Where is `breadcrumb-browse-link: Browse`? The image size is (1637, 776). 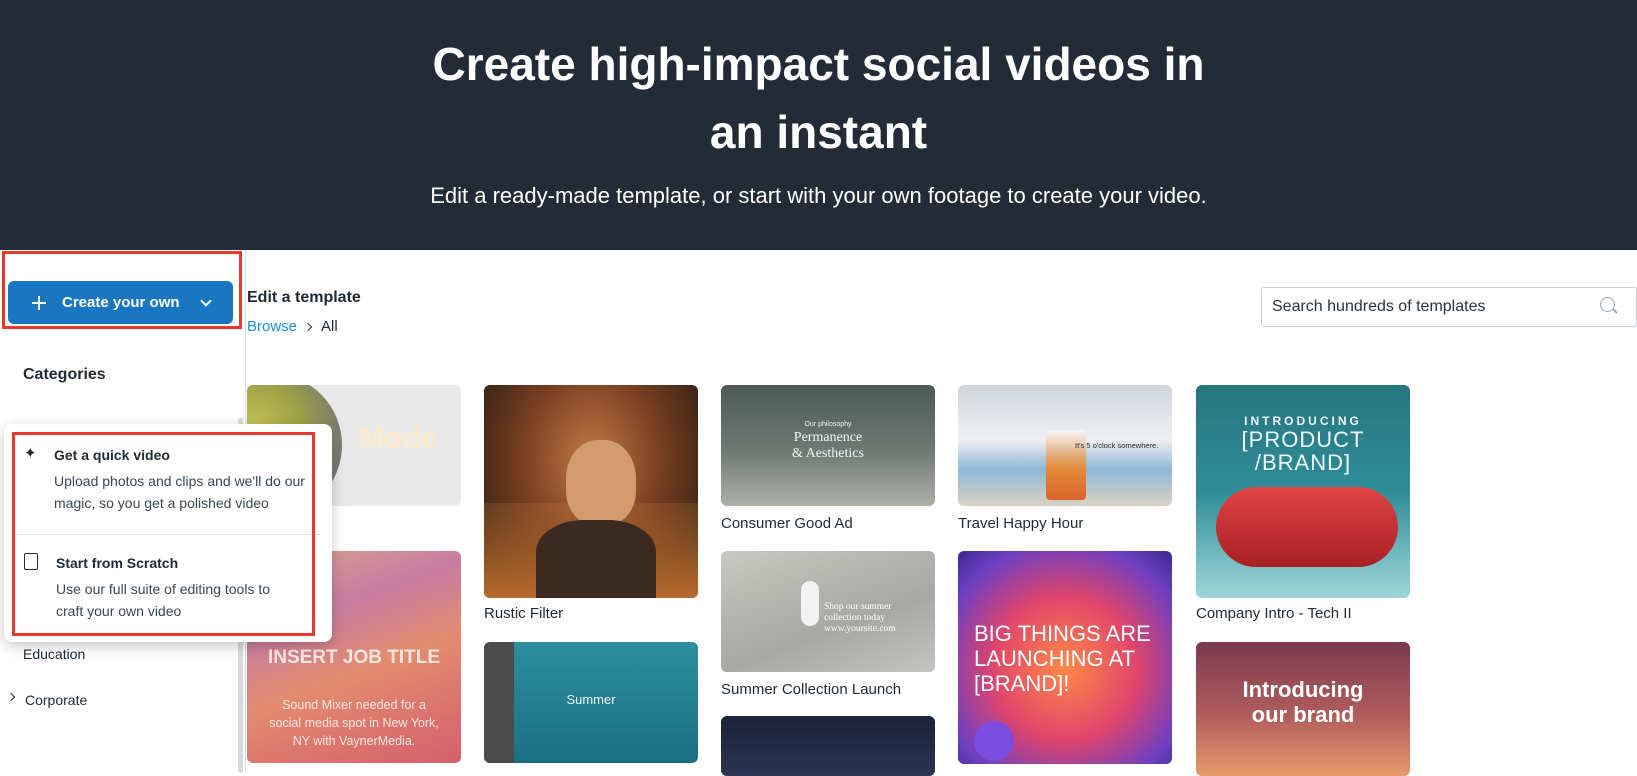 breadcrumb-browse-link: Browse is located at coordinates (272, 326).